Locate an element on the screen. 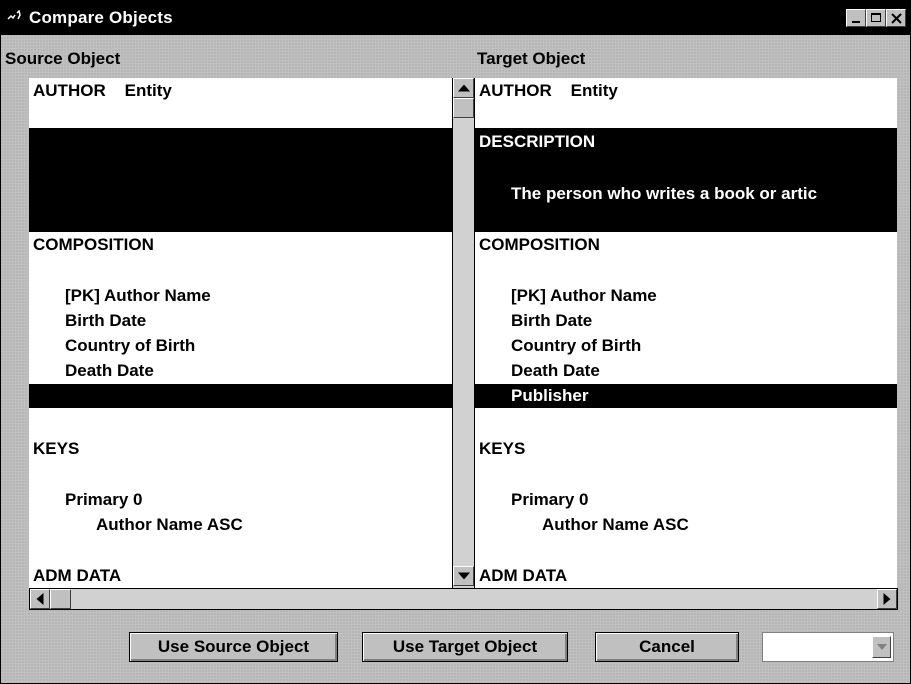 The height and width of the screenshot is (684, 911). scroll-right-button is located at coordinates (887, 599).